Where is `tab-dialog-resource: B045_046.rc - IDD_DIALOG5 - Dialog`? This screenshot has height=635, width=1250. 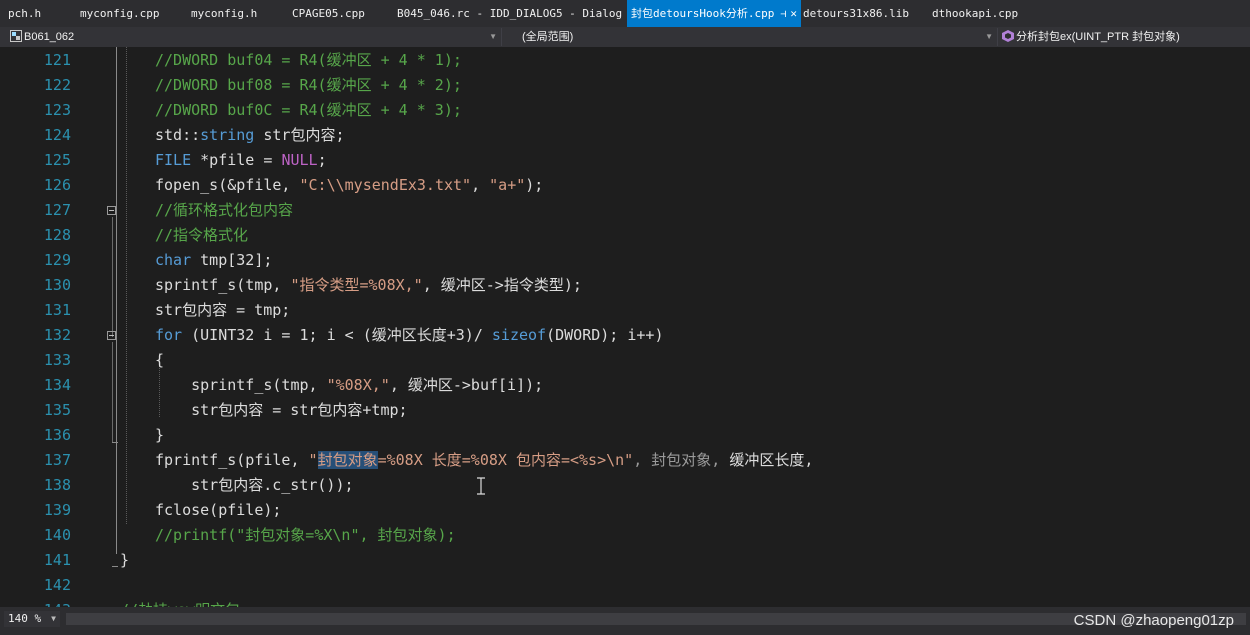 tab-dialog-resource: B045_046.rc - IDD_DIALOG5 - Dialog is located at coordinates (509, 13).